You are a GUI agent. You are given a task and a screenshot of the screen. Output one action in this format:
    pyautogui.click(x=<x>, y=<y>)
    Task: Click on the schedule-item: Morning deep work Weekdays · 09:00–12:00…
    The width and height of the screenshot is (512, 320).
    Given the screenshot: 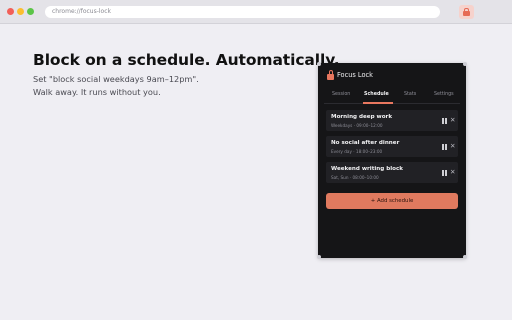 What is the action you would take?
    pyautogui.click(x=392, y=120)
    